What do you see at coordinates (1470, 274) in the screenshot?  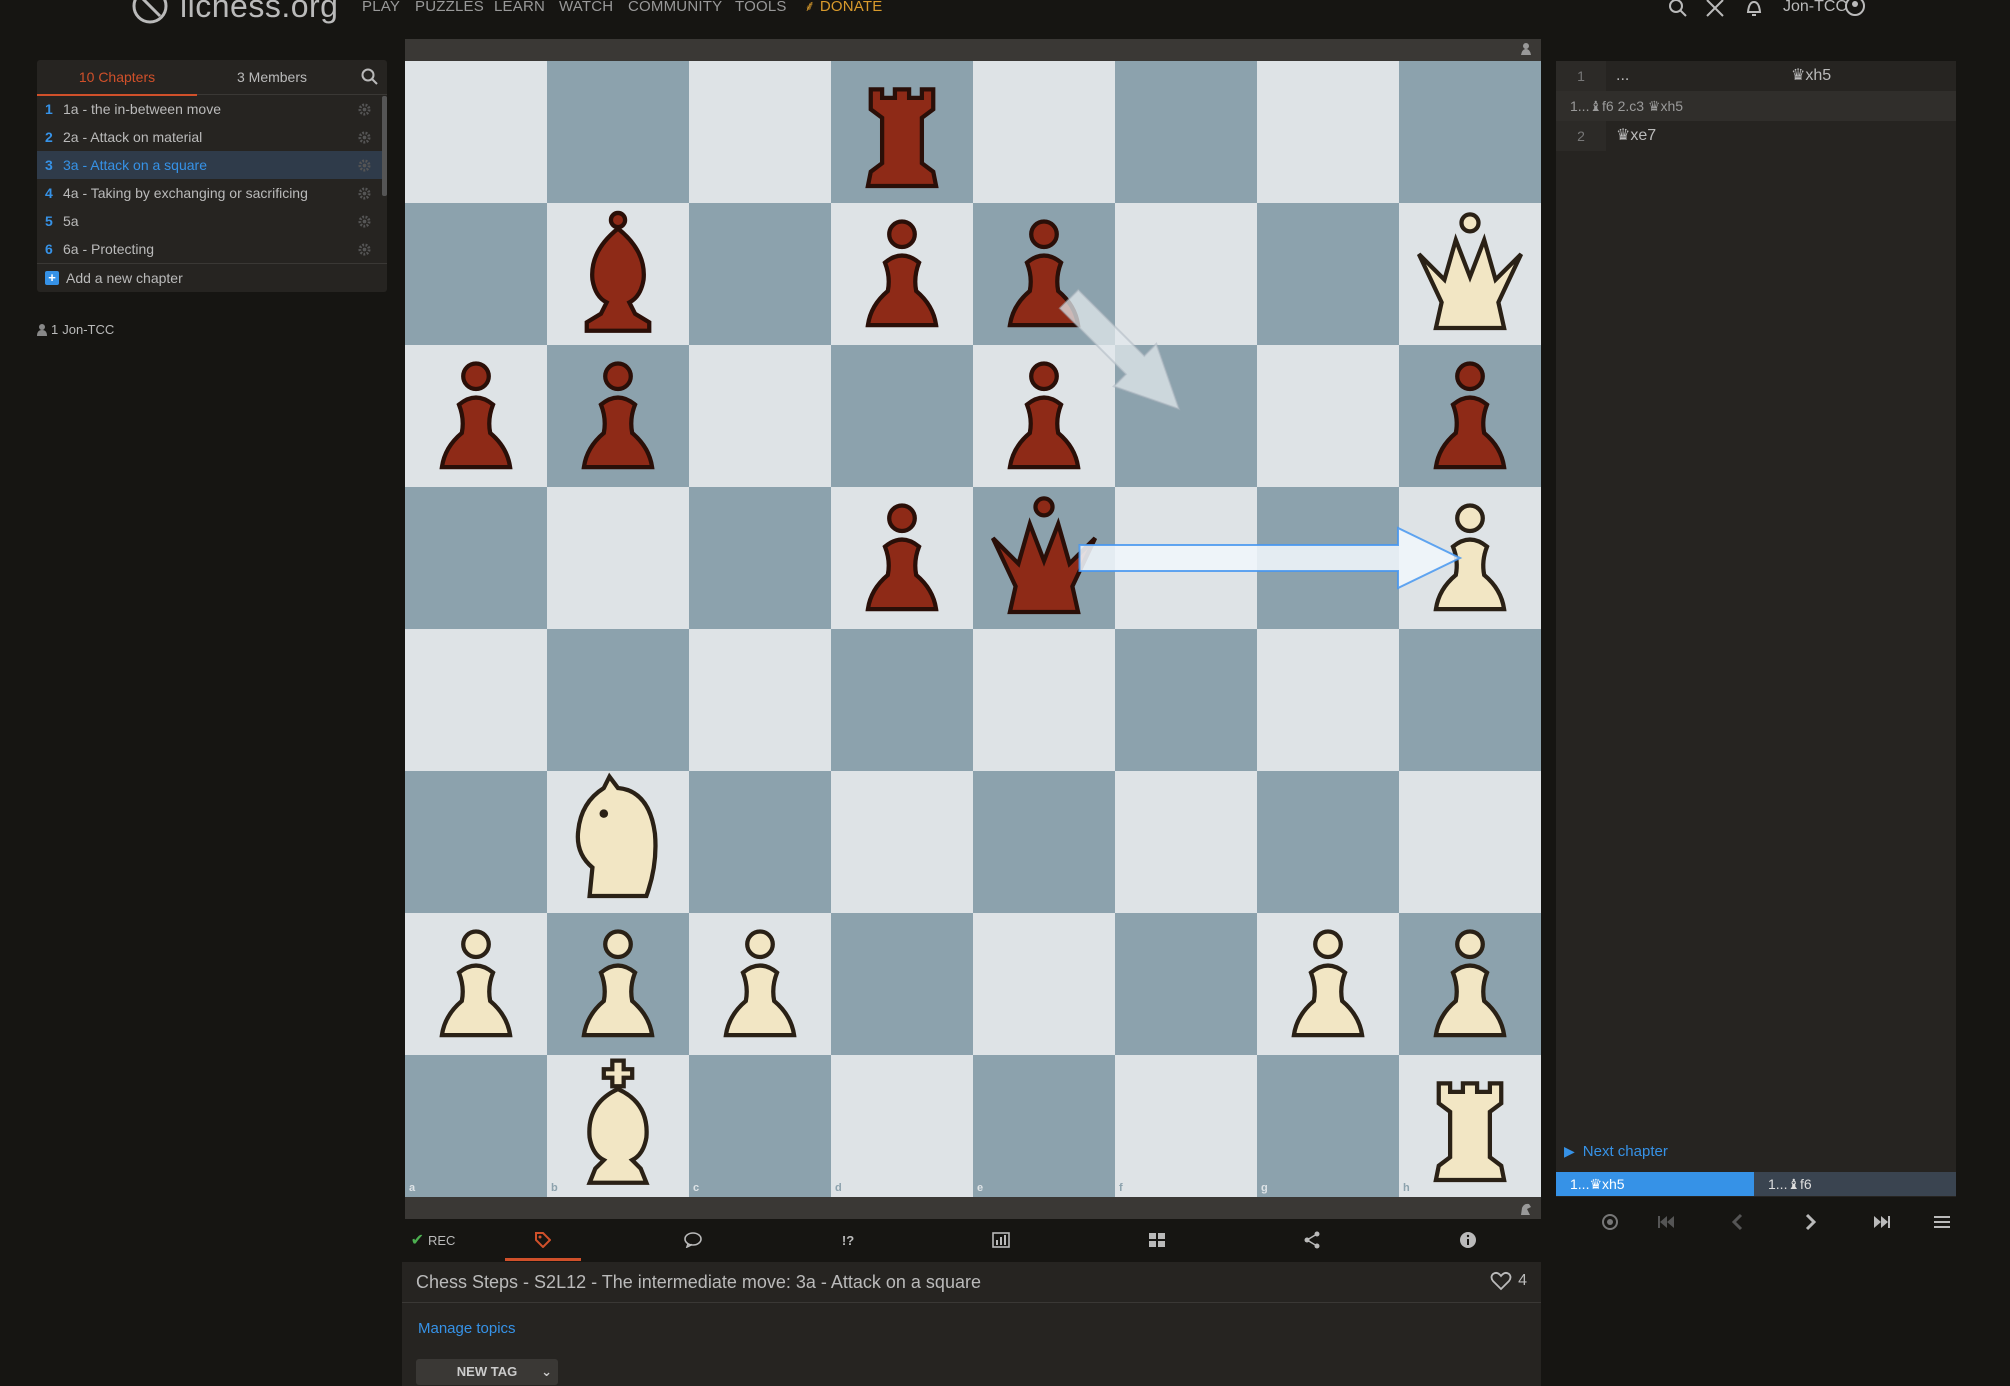 I see `white-queen-piece` at bounding box center [1470, 274].